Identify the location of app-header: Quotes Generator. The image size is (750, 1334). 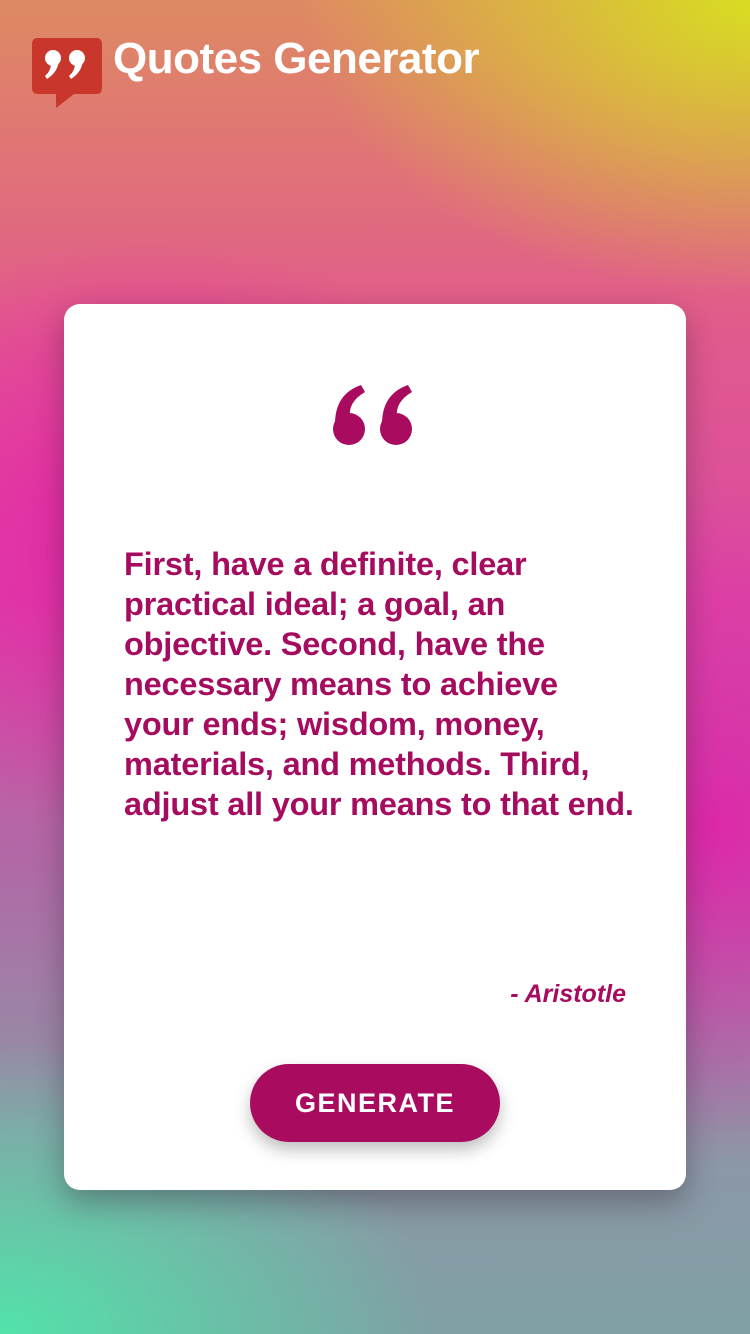
(256, 69).